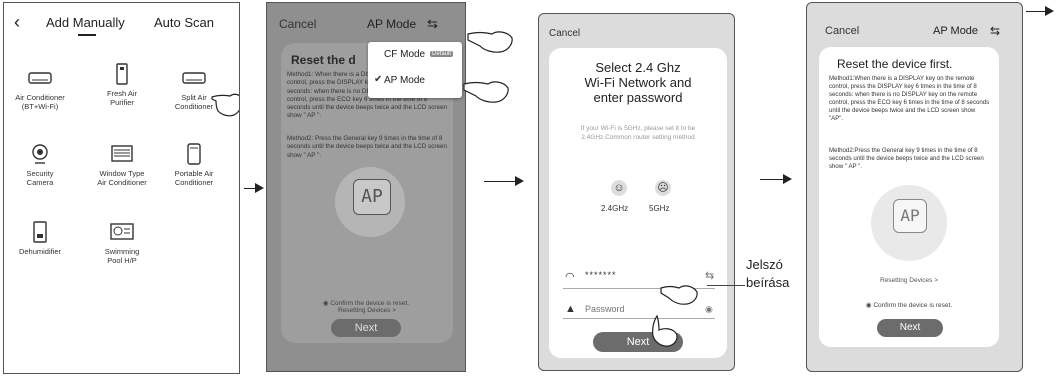 This screenshot has width=1056, height=376. Describe the element at coordinates (404, 80) in the screenshot. I see `ap-mode-option: AP Mode` at that location.